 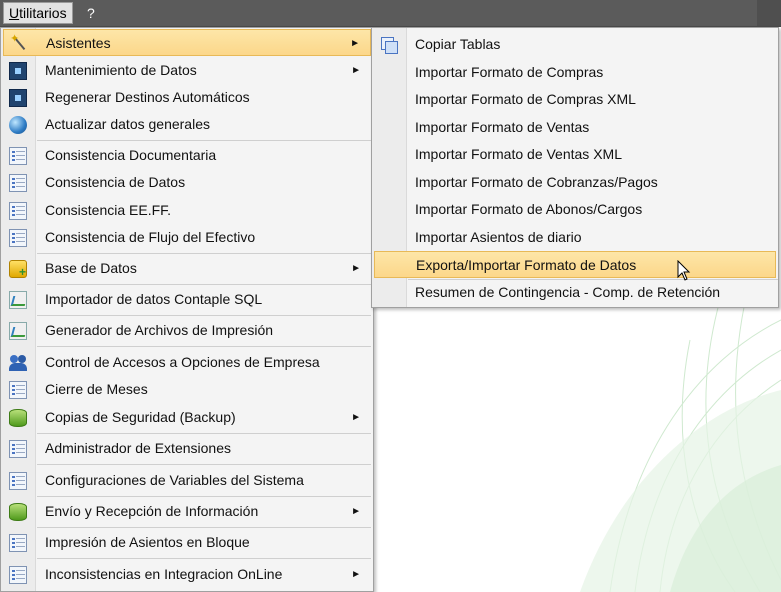 What do you see at coordinates (187, 210) in the screenshot?
I see `menu-item-consistencia-eeff: Consistencia EE.FF.` at bounding box center [187, 210].